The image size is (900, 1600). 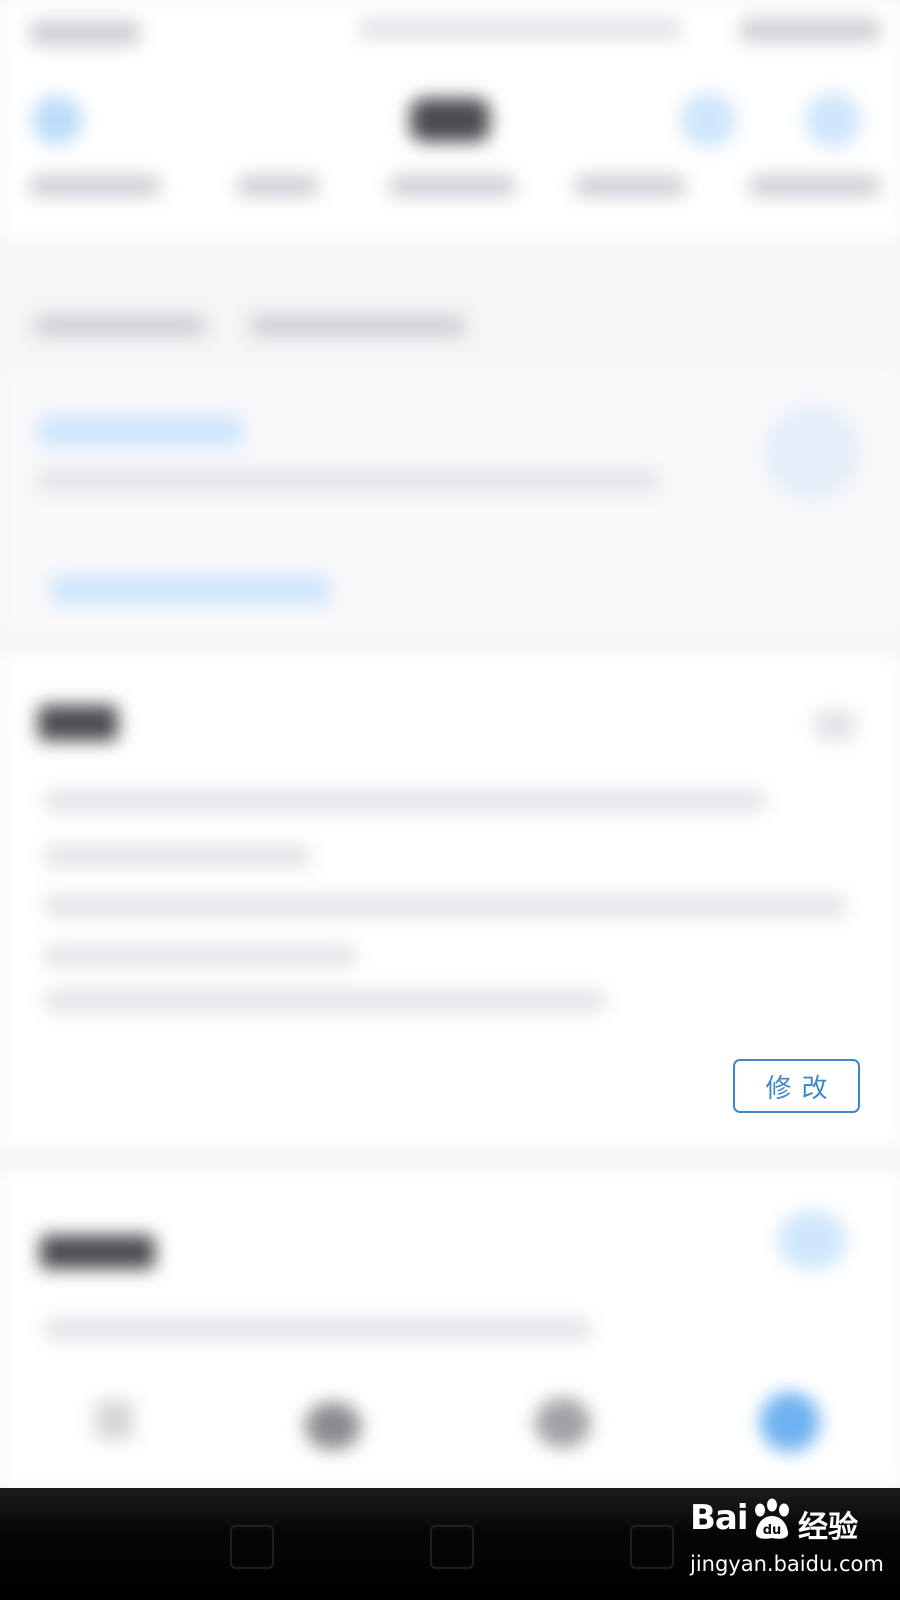 I want to click on info-action-icon, so click(x=812, y=452).